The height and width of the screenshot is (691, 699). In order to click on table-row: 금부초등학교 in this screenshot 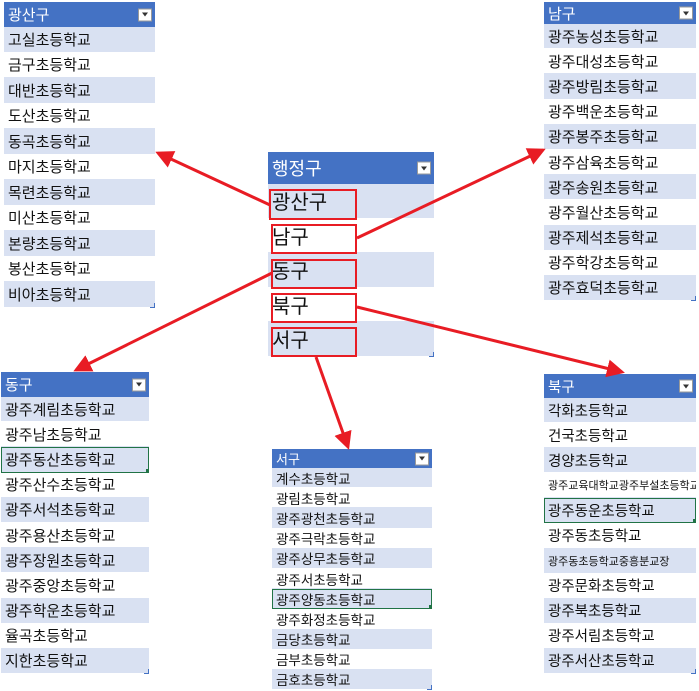, I will do `click(352, 659)`.